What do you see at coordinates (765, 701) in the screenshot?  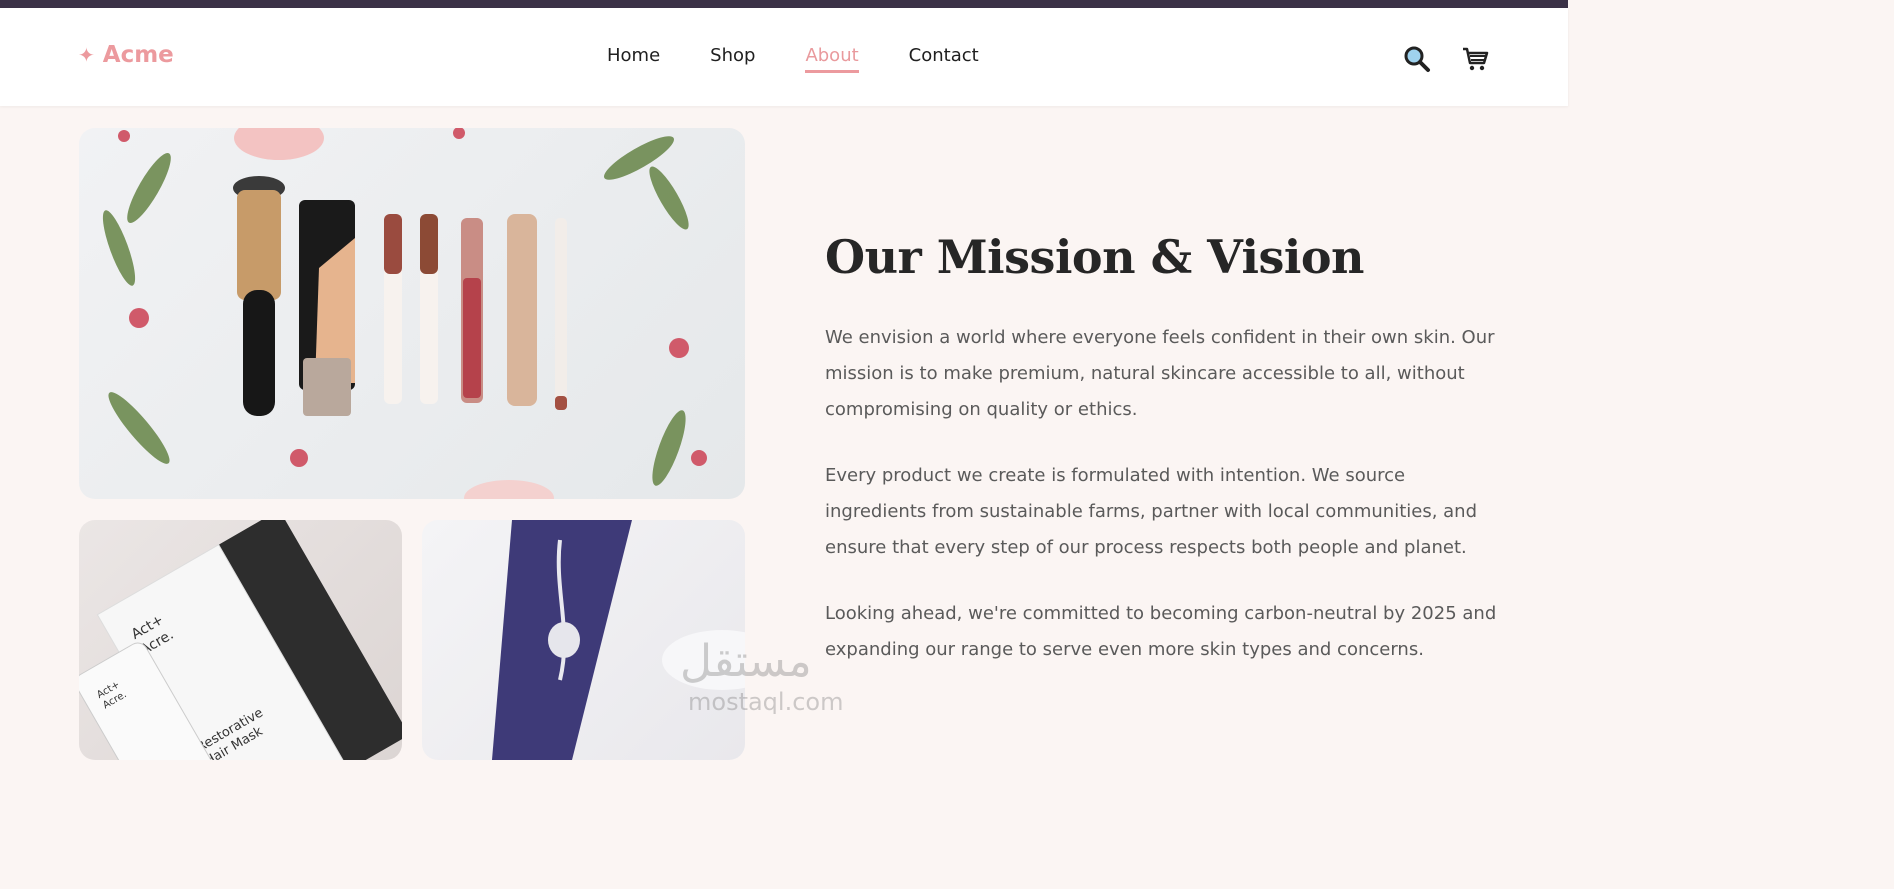 I see `watermark-latin: mostaql.com` at bounding box center [765, 701].